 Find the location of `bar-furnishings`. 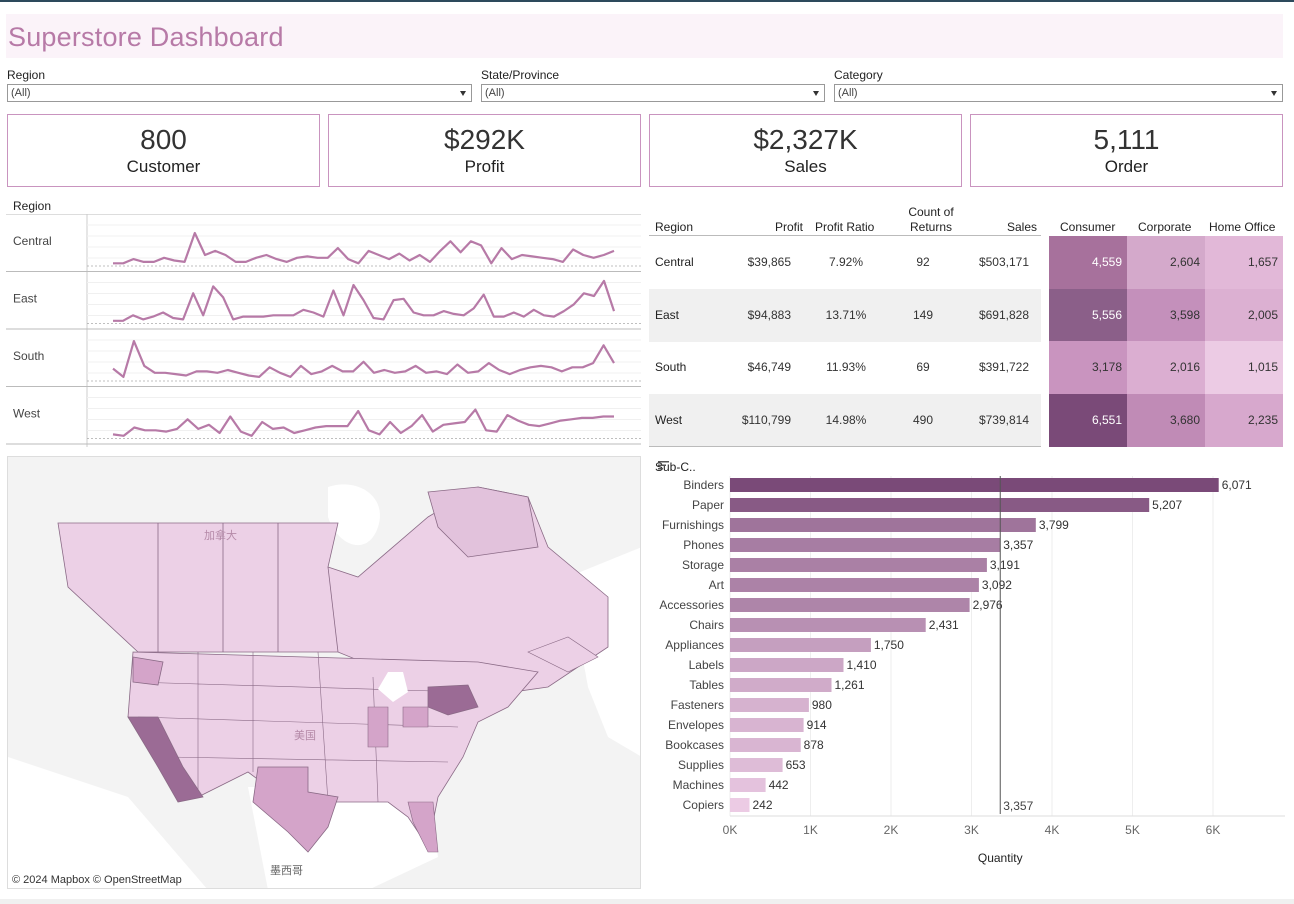

bar-furnishings is located at coordinates (883, 525).